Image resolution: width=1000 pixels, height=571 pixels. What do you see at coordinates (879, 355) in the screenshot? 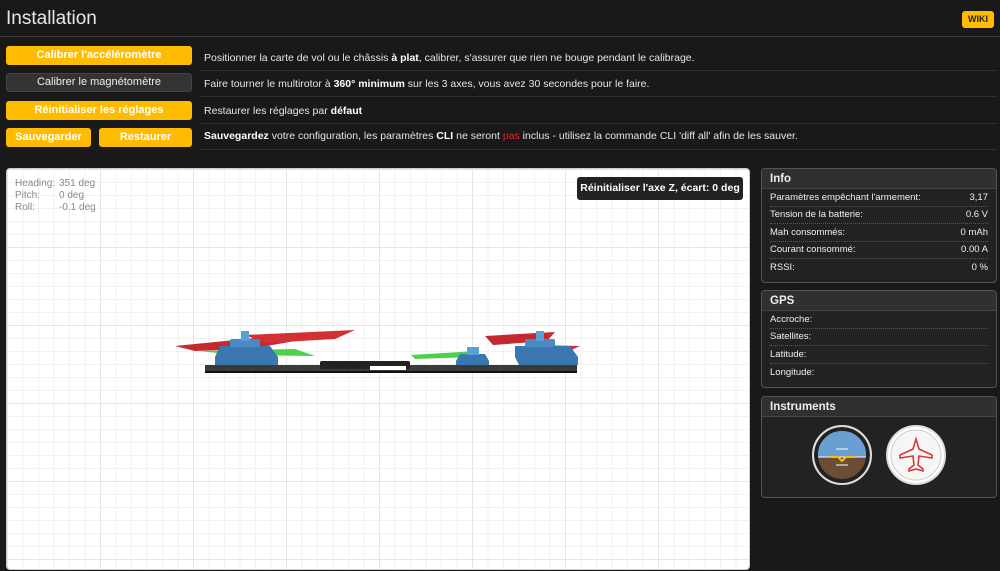
I see `gps-row: Latitude:` at bounding box center [879, 355].